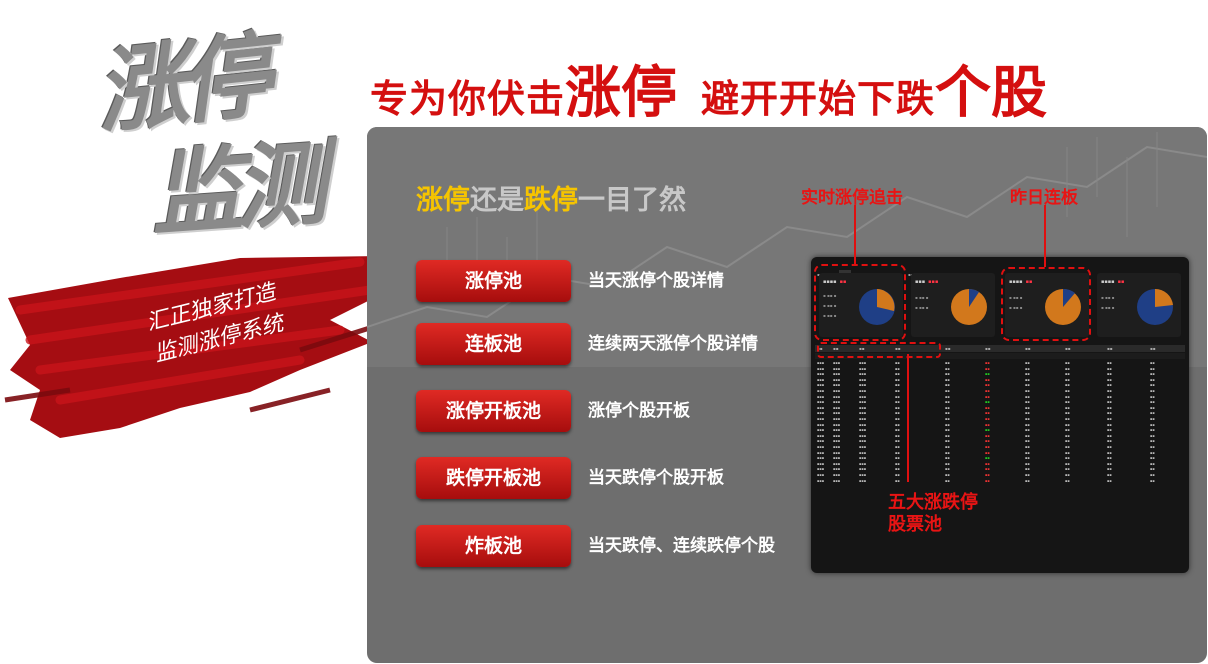 Image resolution: width=1208 pixels, height=664 pixels. What do you see at coordinates (493, 478) in the screenshot?
I see `pool-button-limit-down-open: 跌停开板池` at bounding box center [493, 478].